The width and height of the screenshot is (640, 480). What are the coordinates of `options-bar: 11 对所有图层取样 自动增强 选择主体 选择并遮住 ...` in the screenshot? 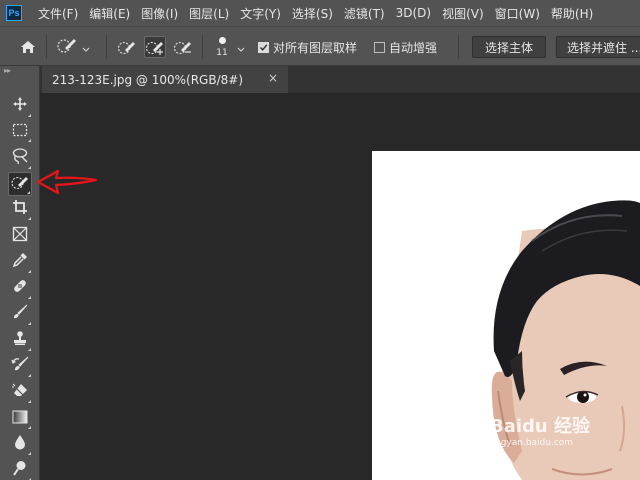 It's located at (320, 46).